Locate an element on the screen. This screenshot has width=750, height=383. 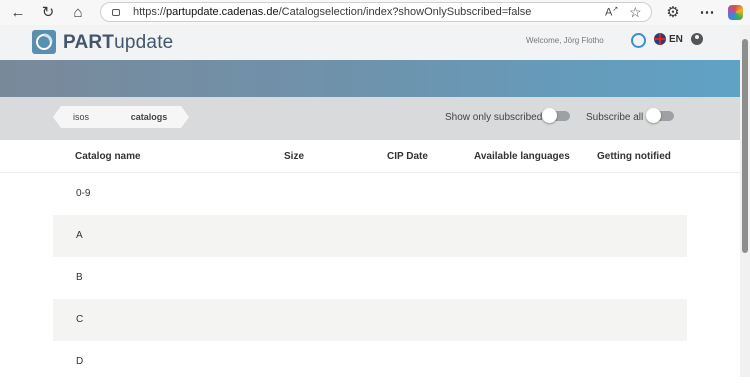
chat-icon is located at coordinates (638, 40).